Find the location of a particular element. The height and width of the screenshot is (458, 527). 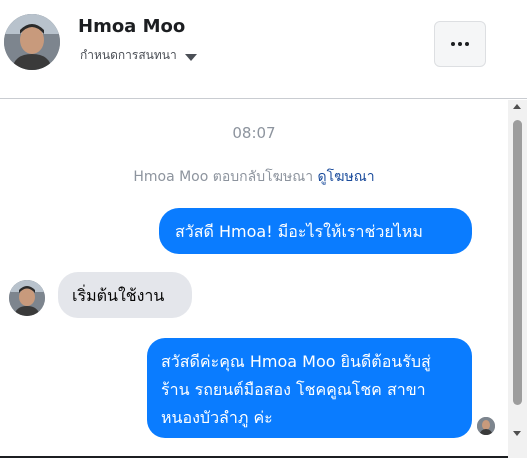

scrollbar is located at coordinates (517, 279).